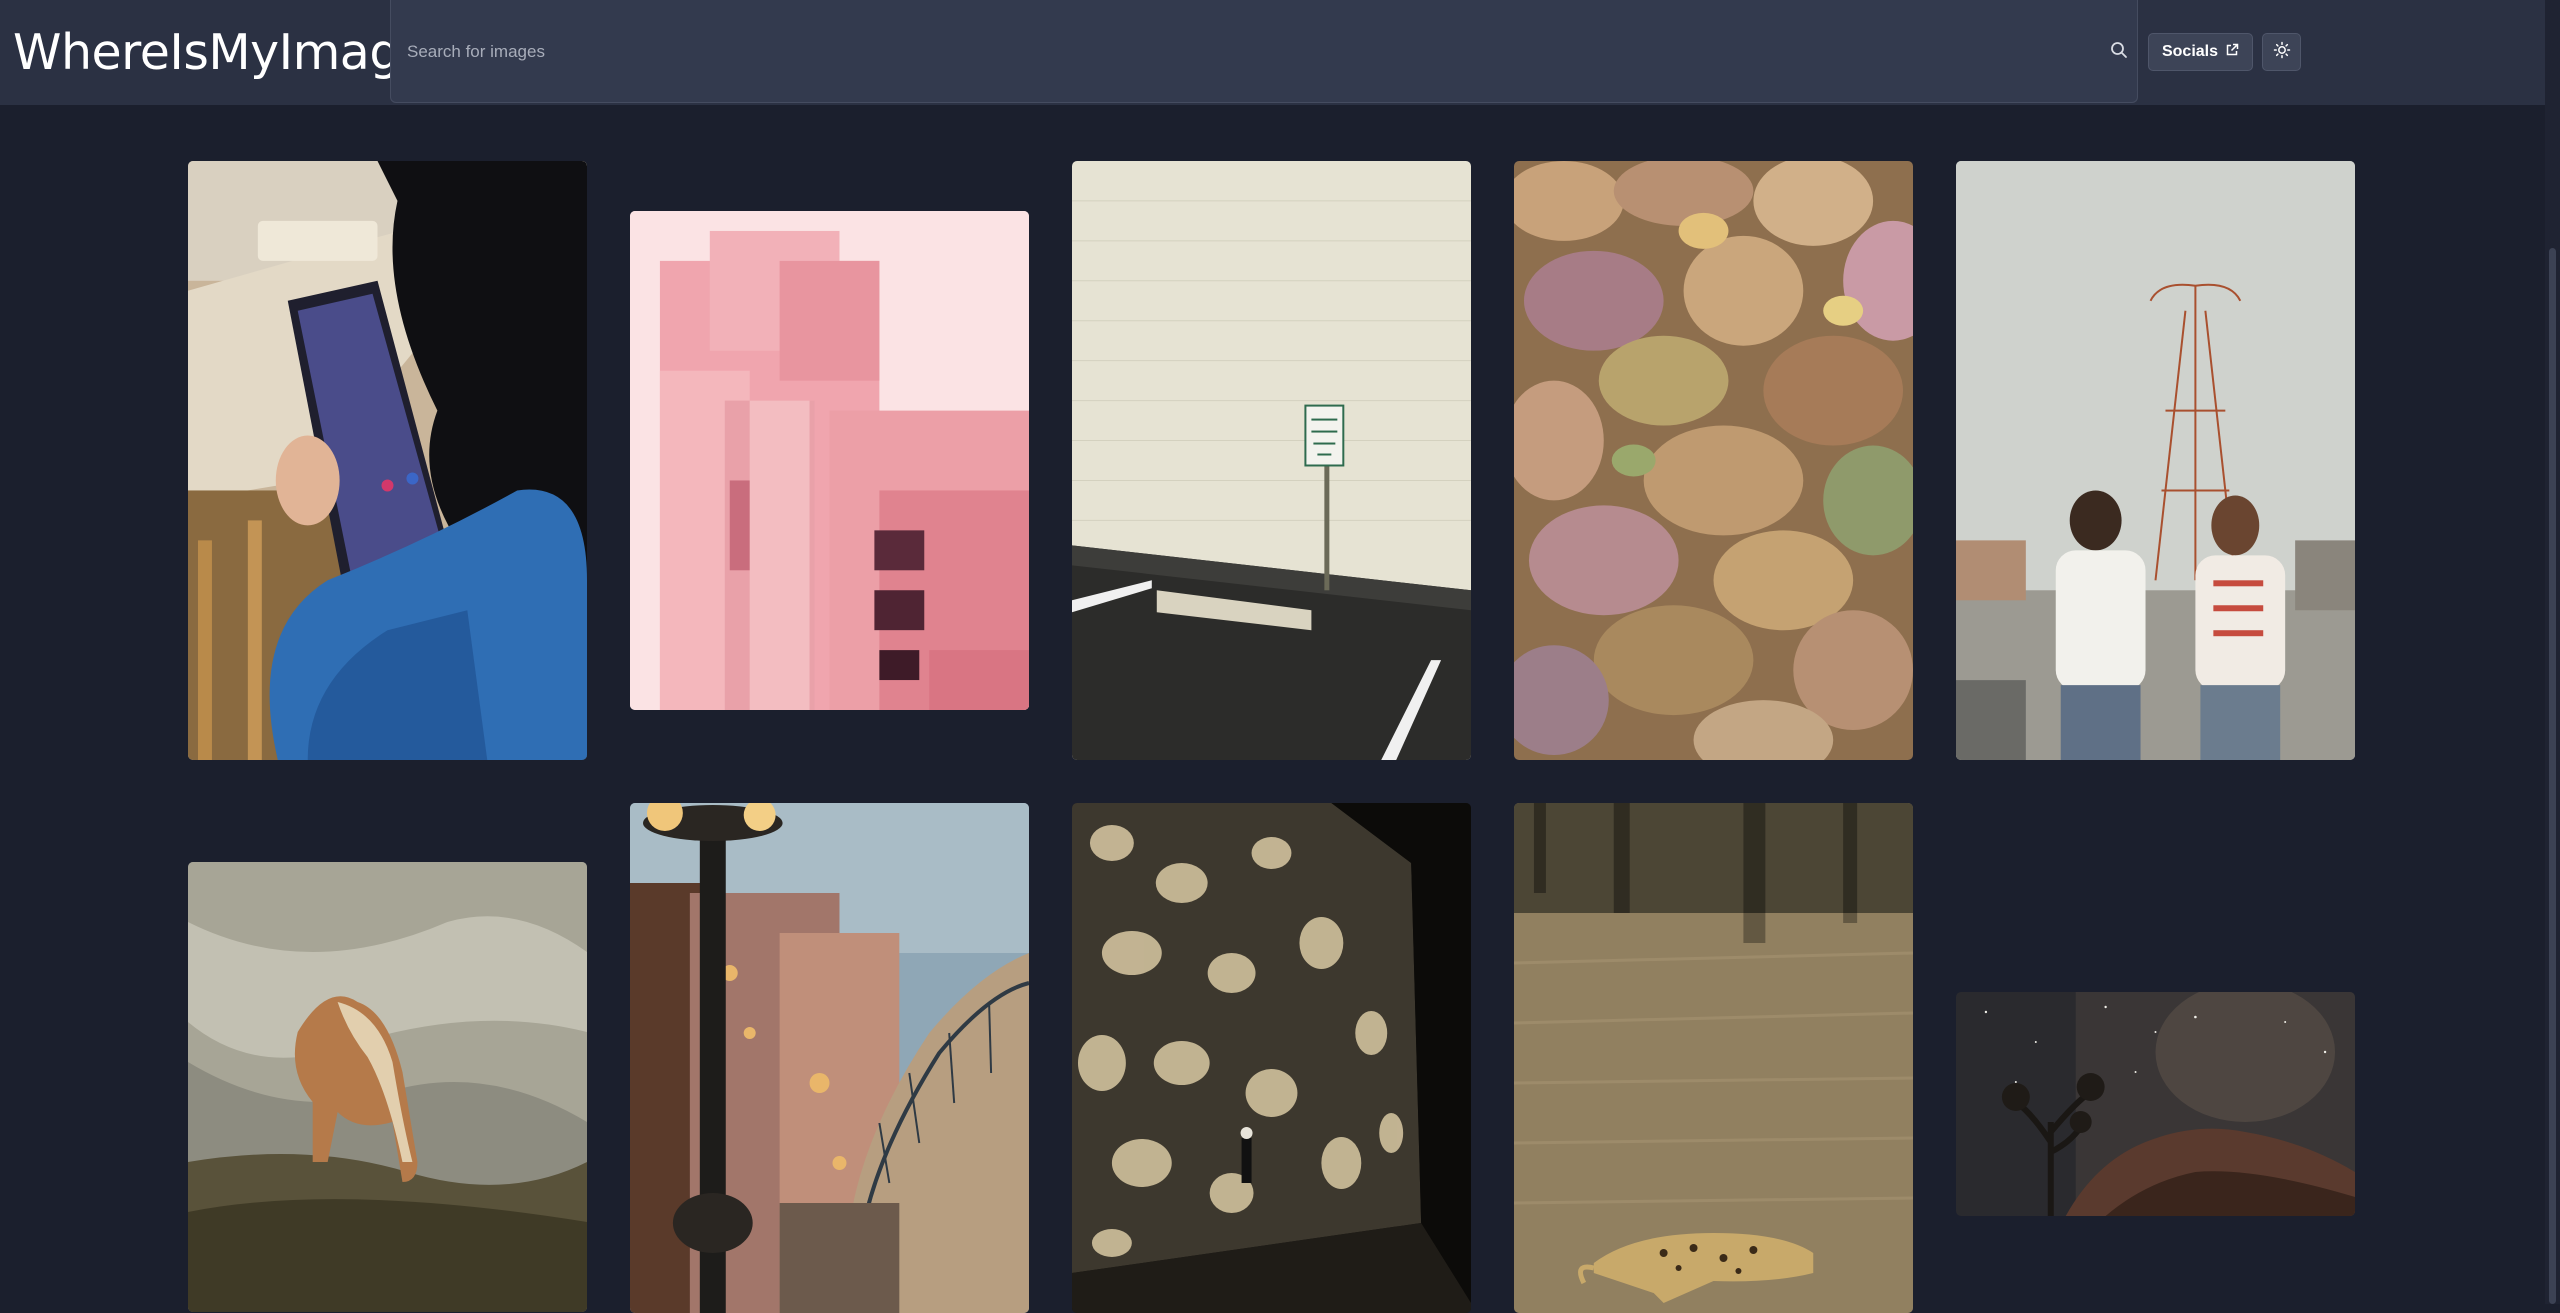  What do you see at coordinates (221, 53) in the screenshot?
I see `app-logo: WhereIsMyImage` at bounding box center [221, 53].